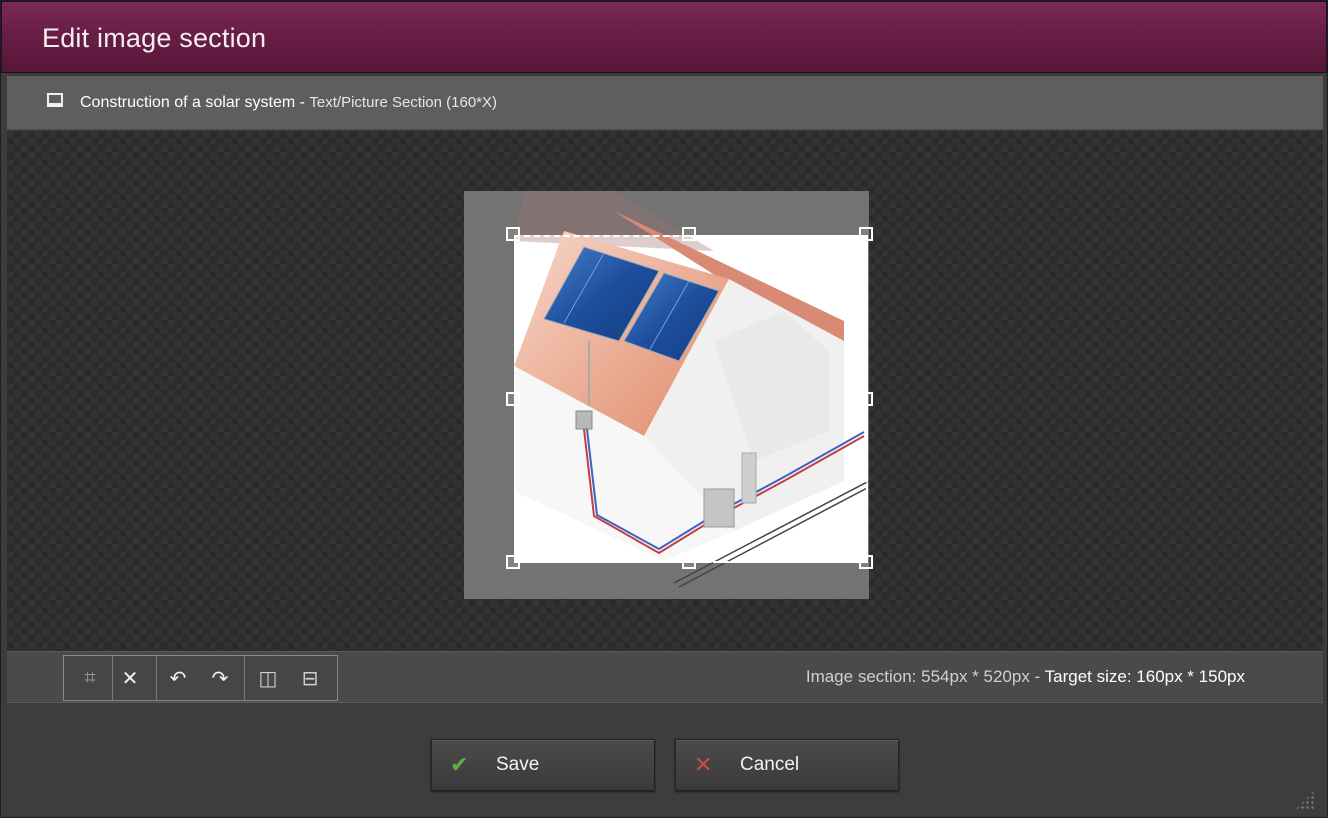 This screenshot has height=818, width=1328. I want to click on redo-icon: ↷, so click(220, 678).